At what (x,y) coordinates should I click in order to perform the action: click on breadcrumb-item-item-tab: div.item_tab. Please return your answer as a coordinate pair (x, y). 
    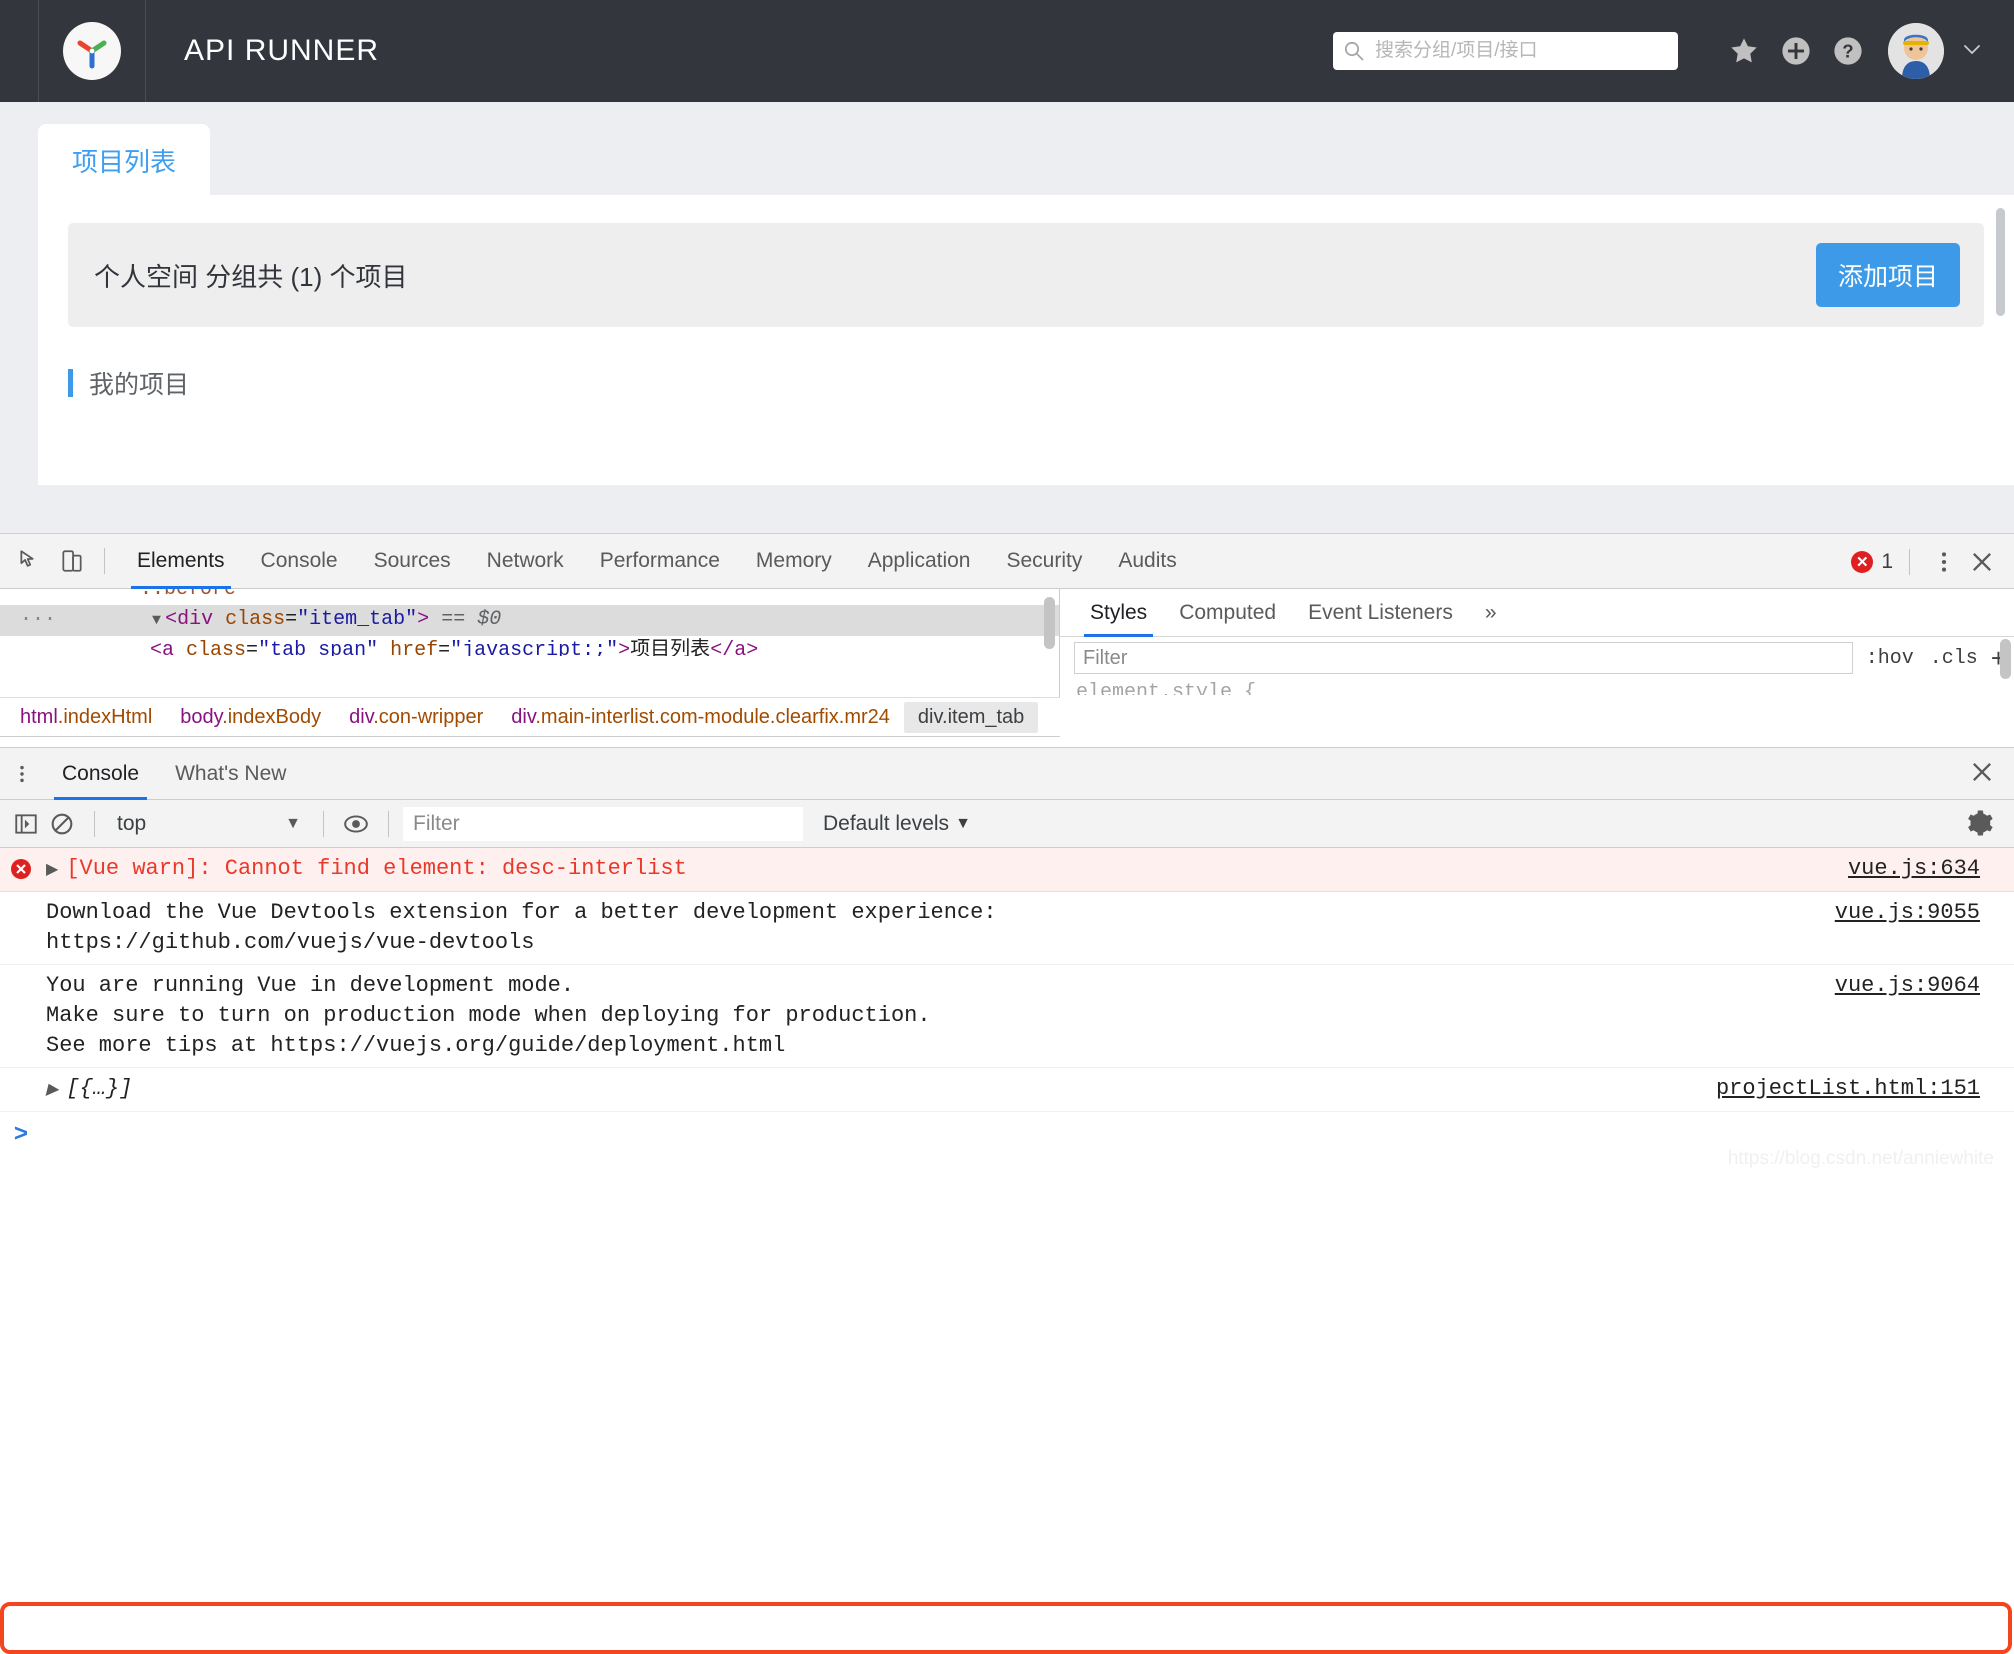
    Looking at the image, I should click on (971, 717).